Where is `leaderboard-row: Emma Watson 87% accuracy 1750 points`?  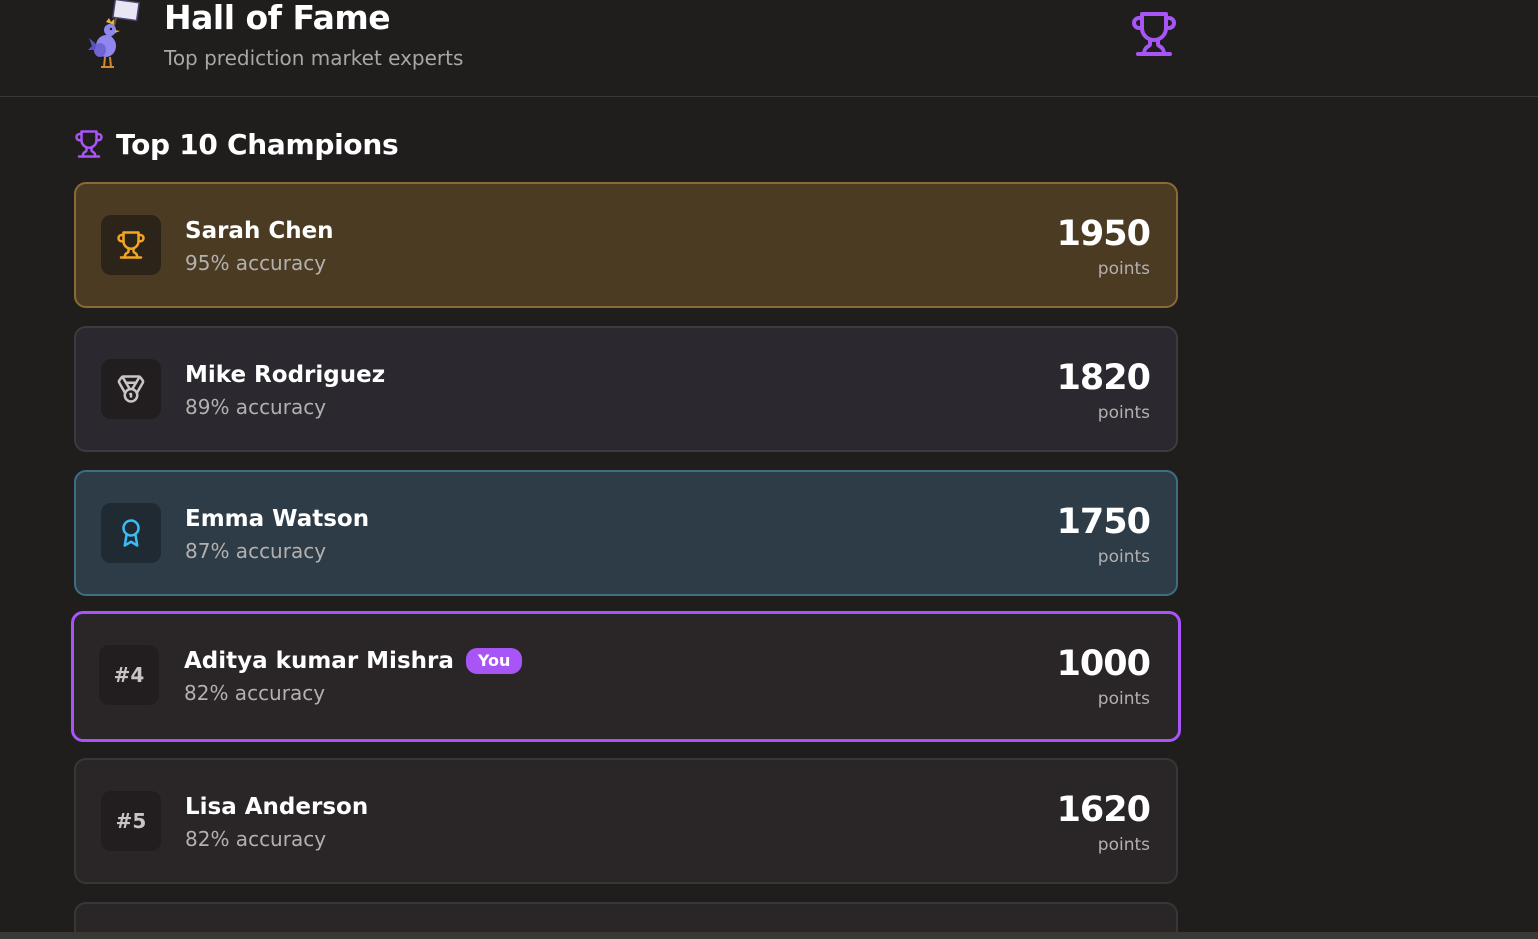 leaderboard-row: Emma Watson 87% accuracy 1750 points is located at coordinates (626, 533).